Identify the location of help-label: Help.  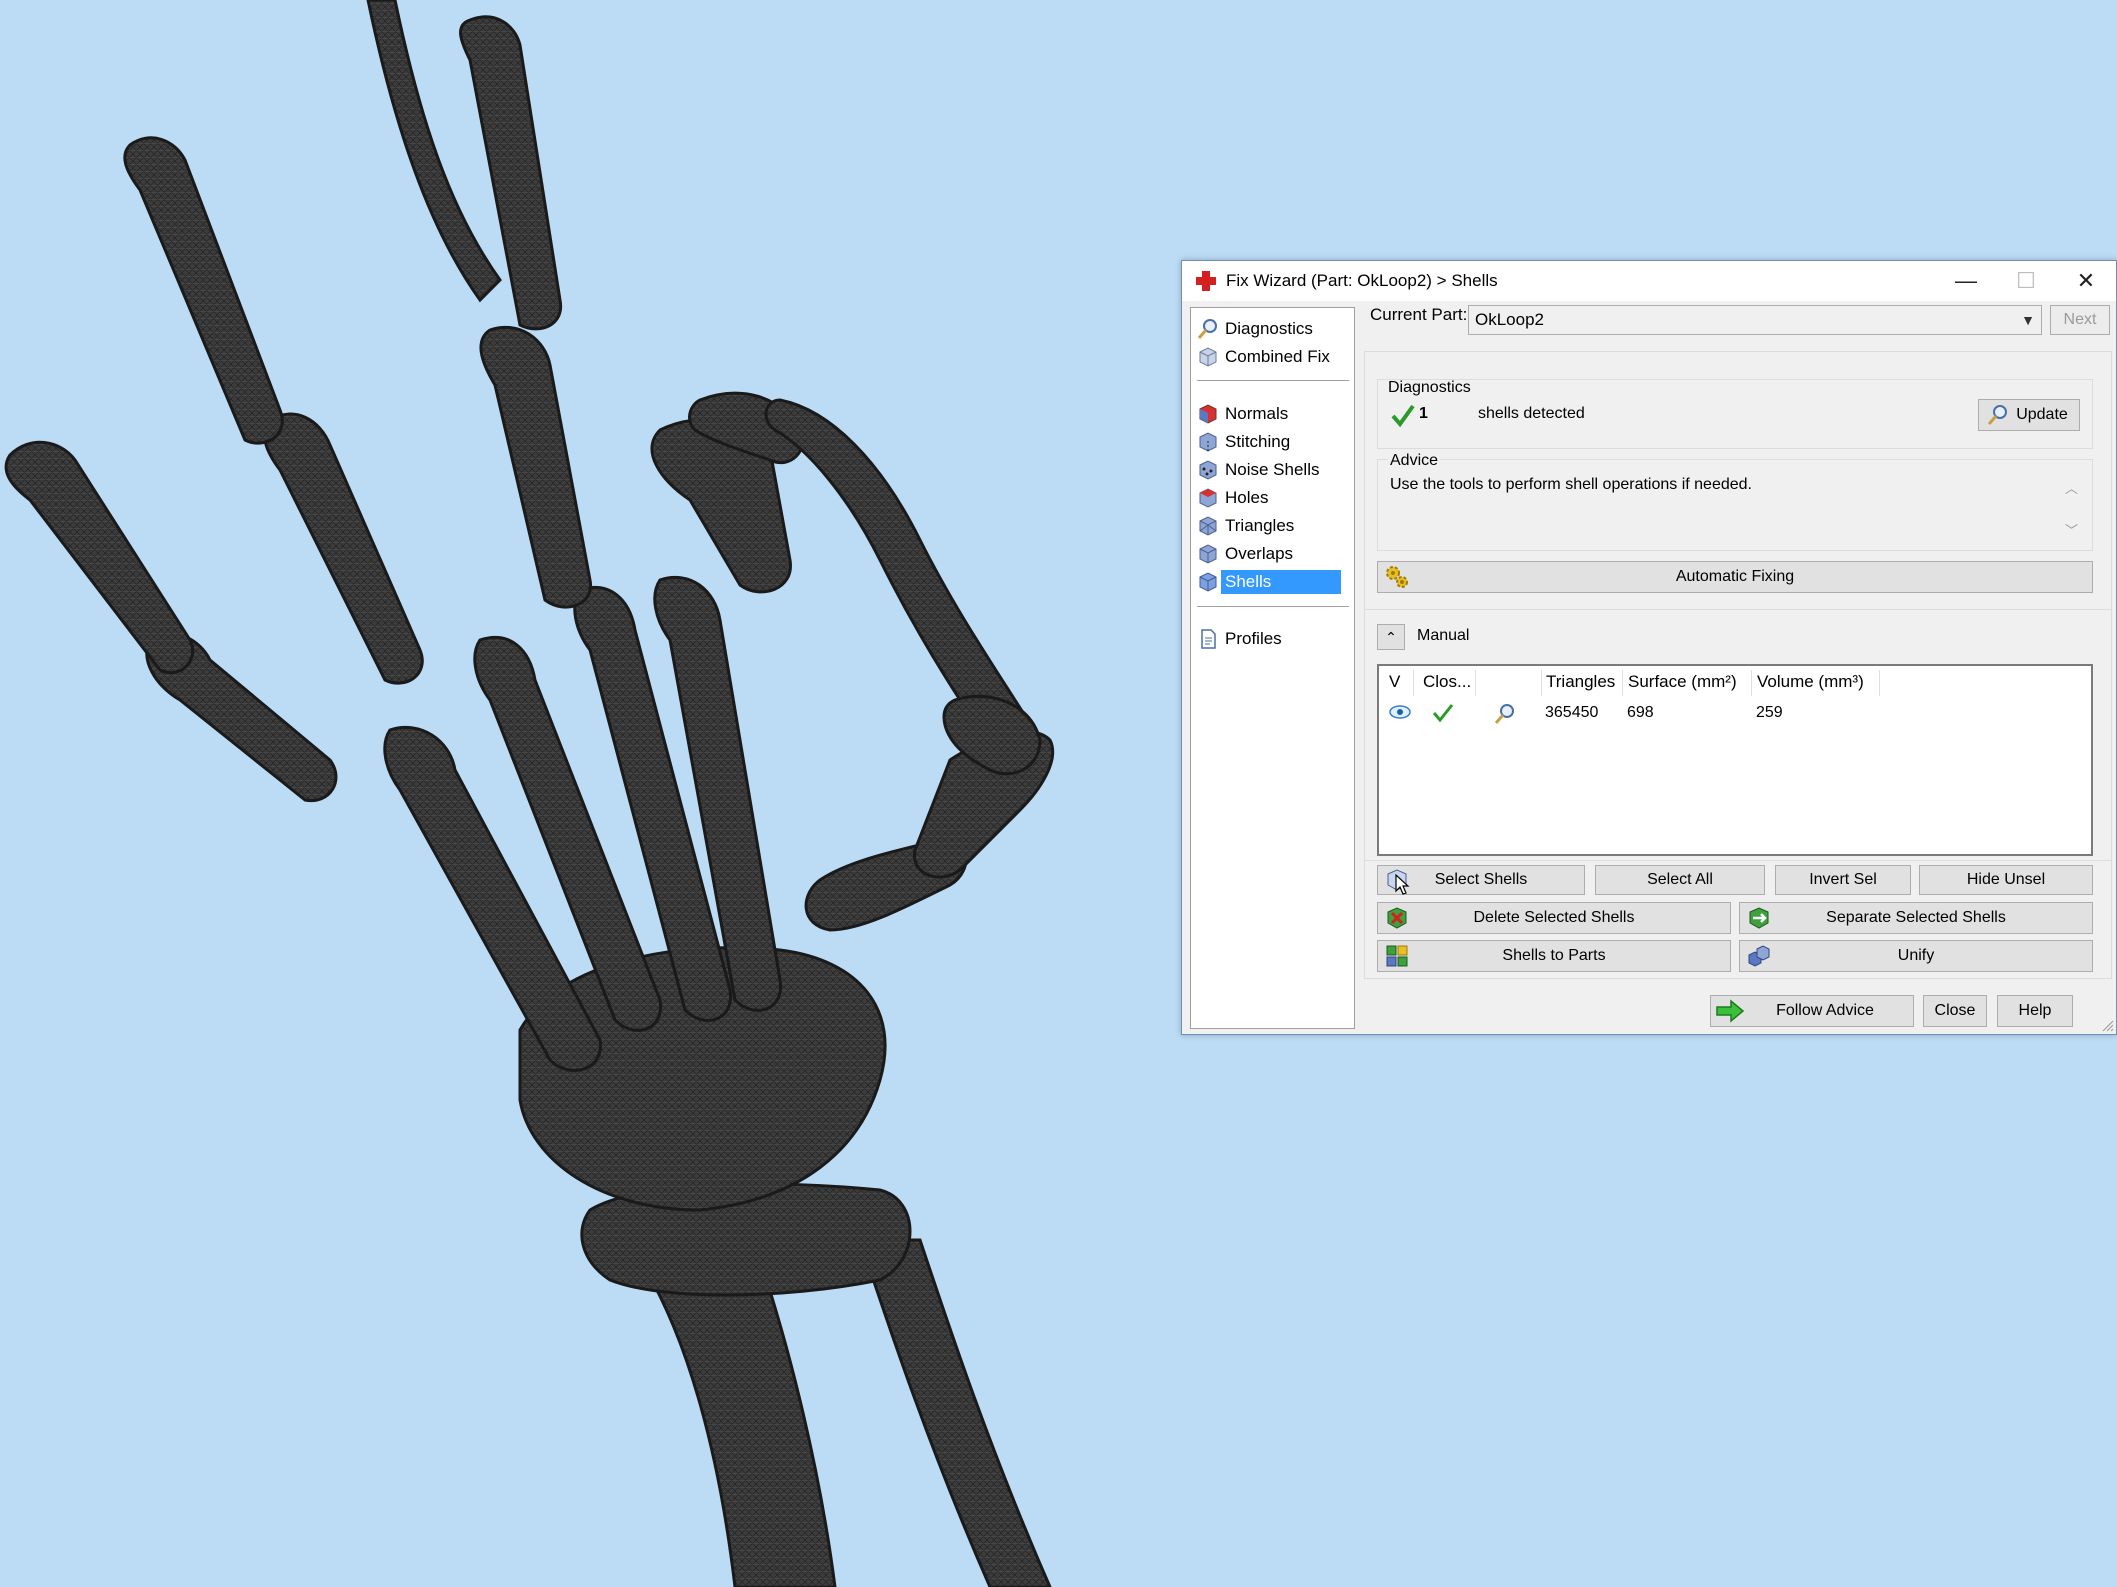
(2035, 1010).